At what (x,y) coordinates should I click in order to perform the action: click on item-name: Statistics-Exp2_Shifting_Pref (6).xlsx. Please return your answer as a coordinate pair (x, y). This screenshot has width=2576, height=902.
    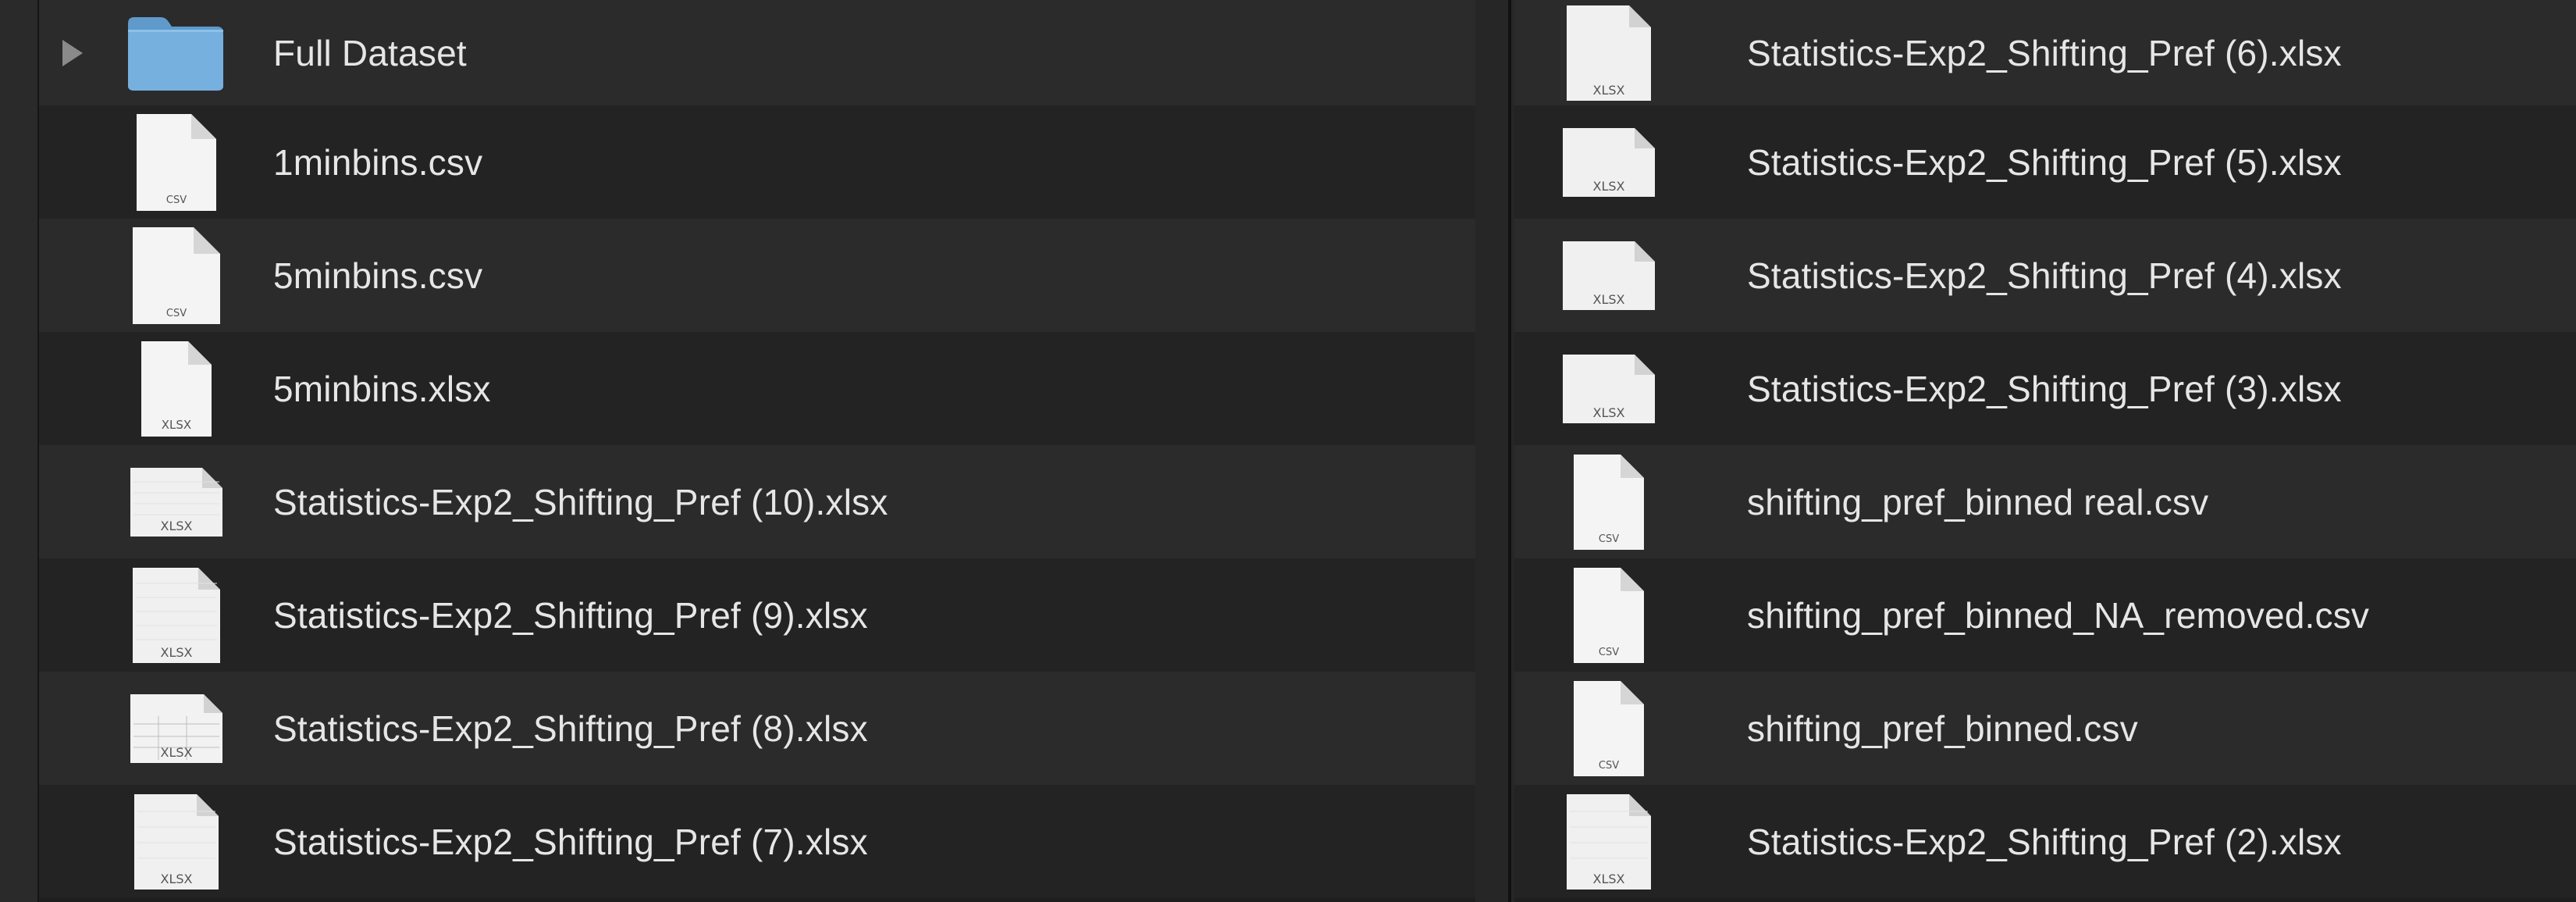
    Looking at the image, I should click on (2044, 53).